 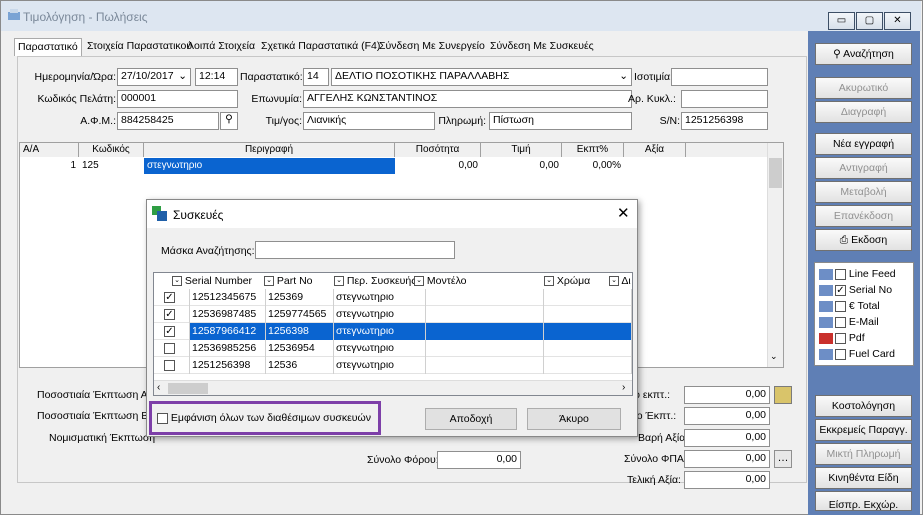 I want to click on search-icon: ⚲, so click(x=229, y=121).